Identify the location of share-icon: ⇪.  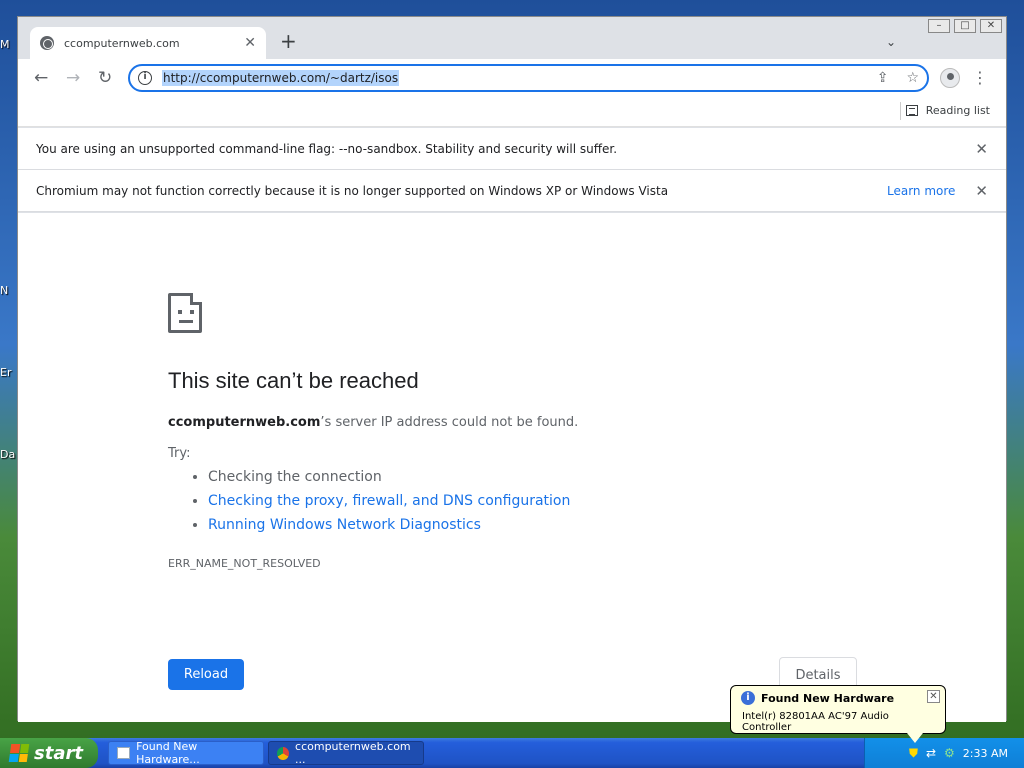
(883, 78).